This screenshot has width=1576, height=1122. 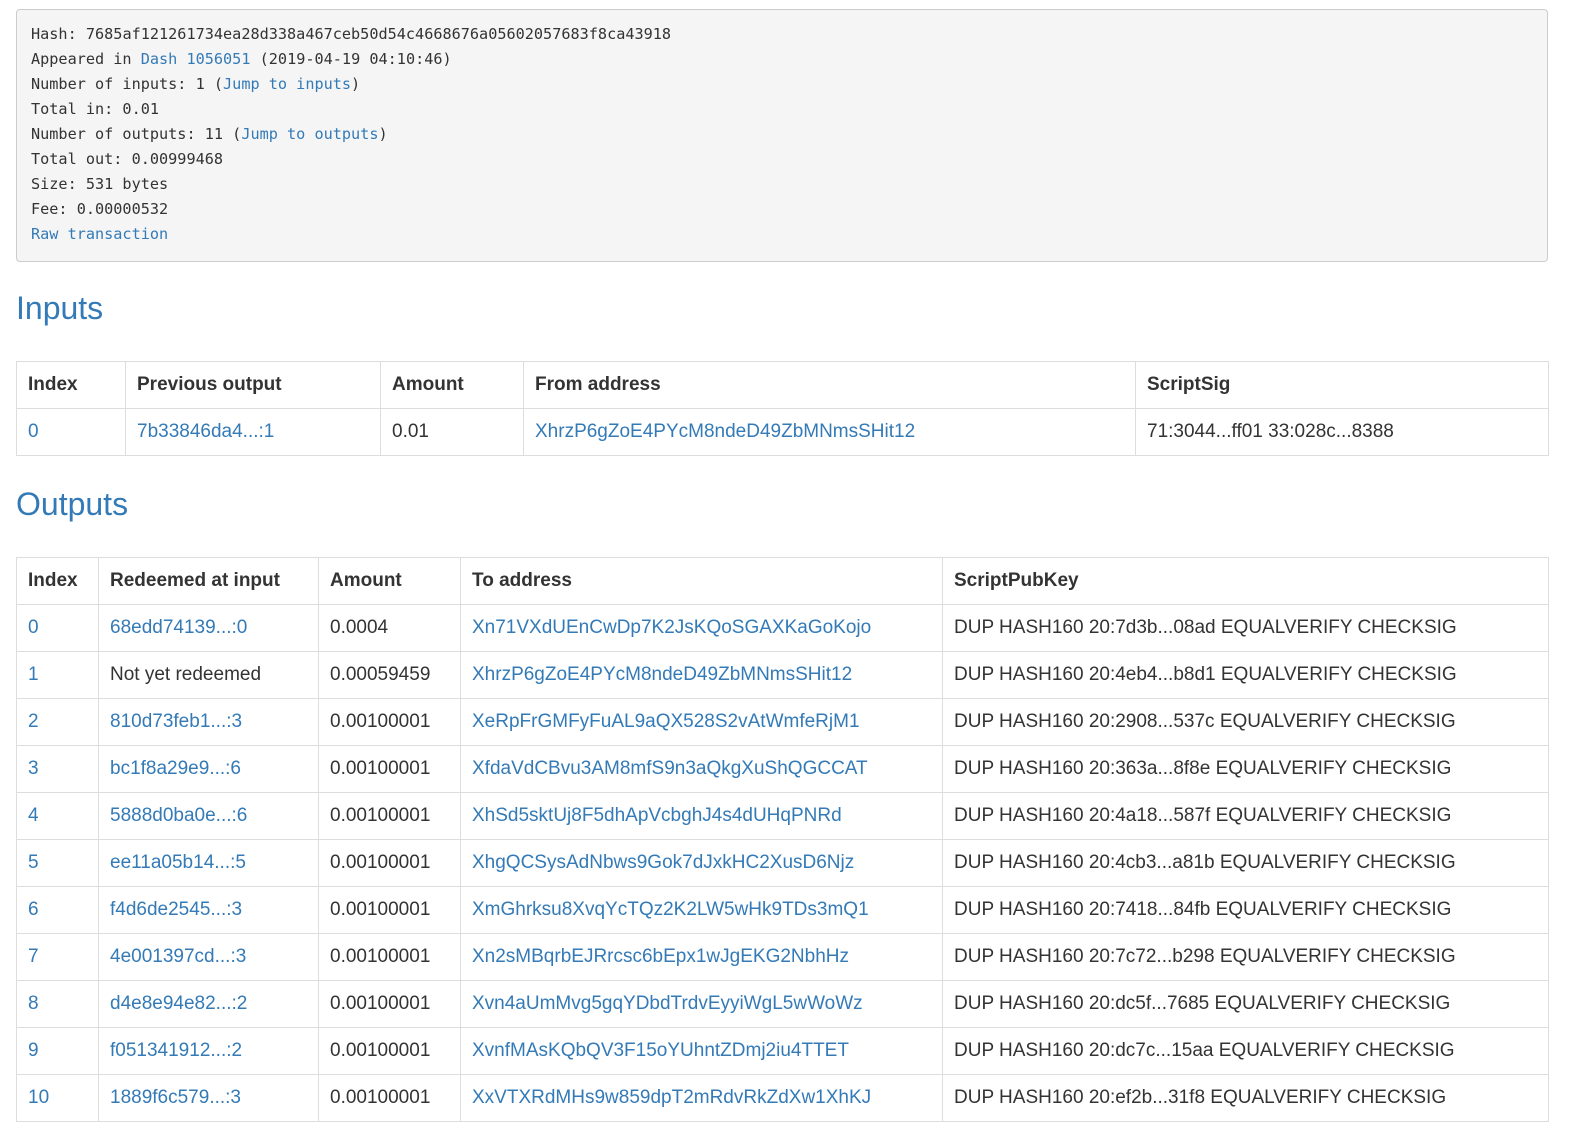 What do you see at coordinates (33, 862) in the screenshot?
I see `output-index-link: 5` at bounding box center [33, 862].